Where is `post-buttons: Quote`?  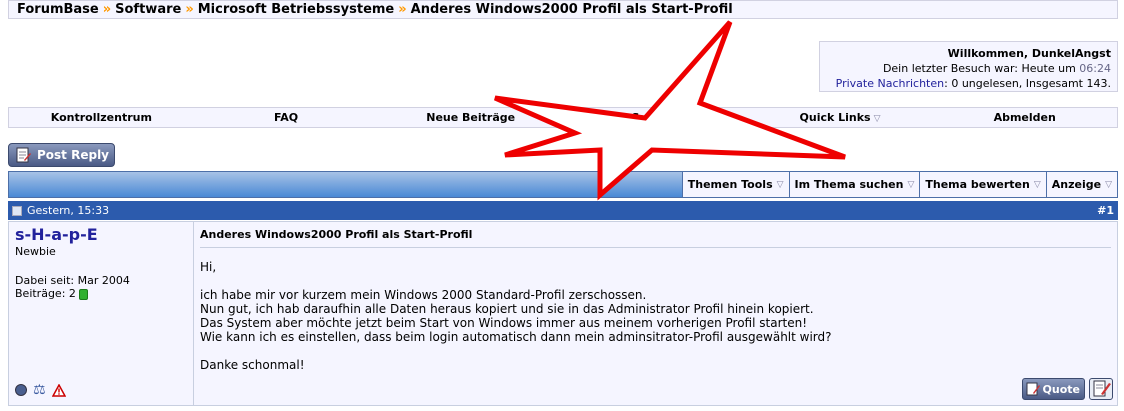
post-buttons: Quote is located at coordinates (1067, 389).